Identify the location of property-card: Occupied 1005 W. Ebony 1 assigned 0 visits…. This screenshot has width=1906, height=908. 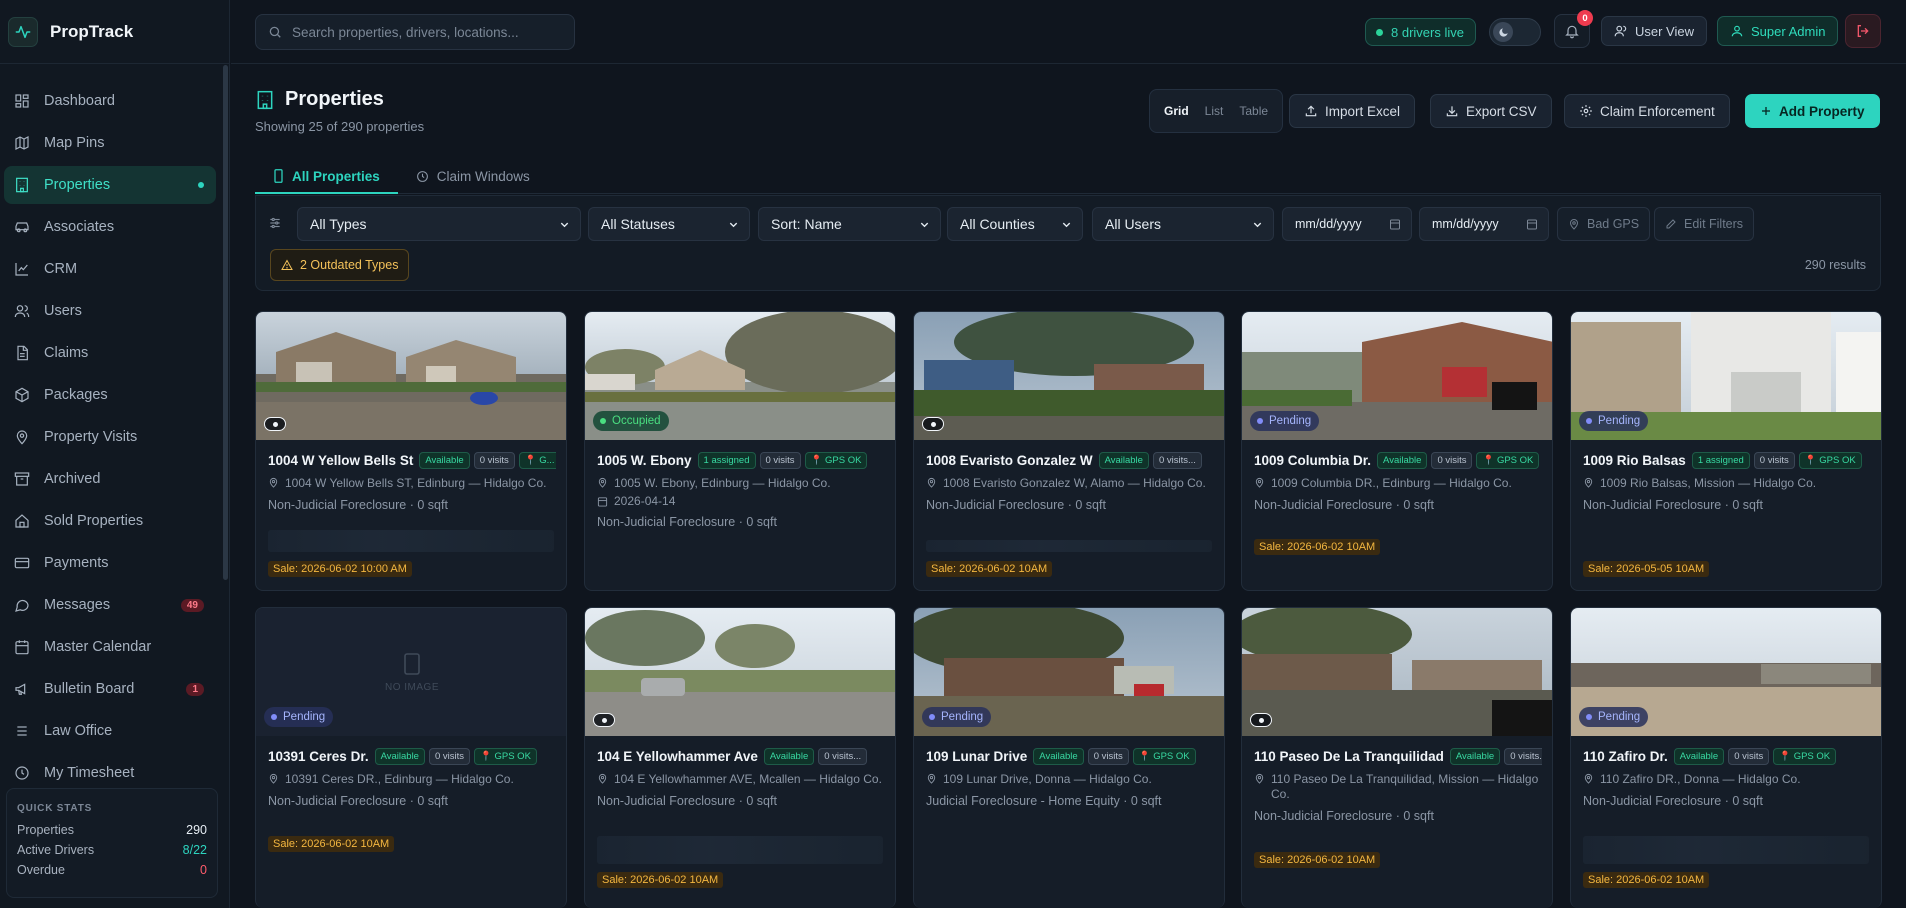
(740, 451).